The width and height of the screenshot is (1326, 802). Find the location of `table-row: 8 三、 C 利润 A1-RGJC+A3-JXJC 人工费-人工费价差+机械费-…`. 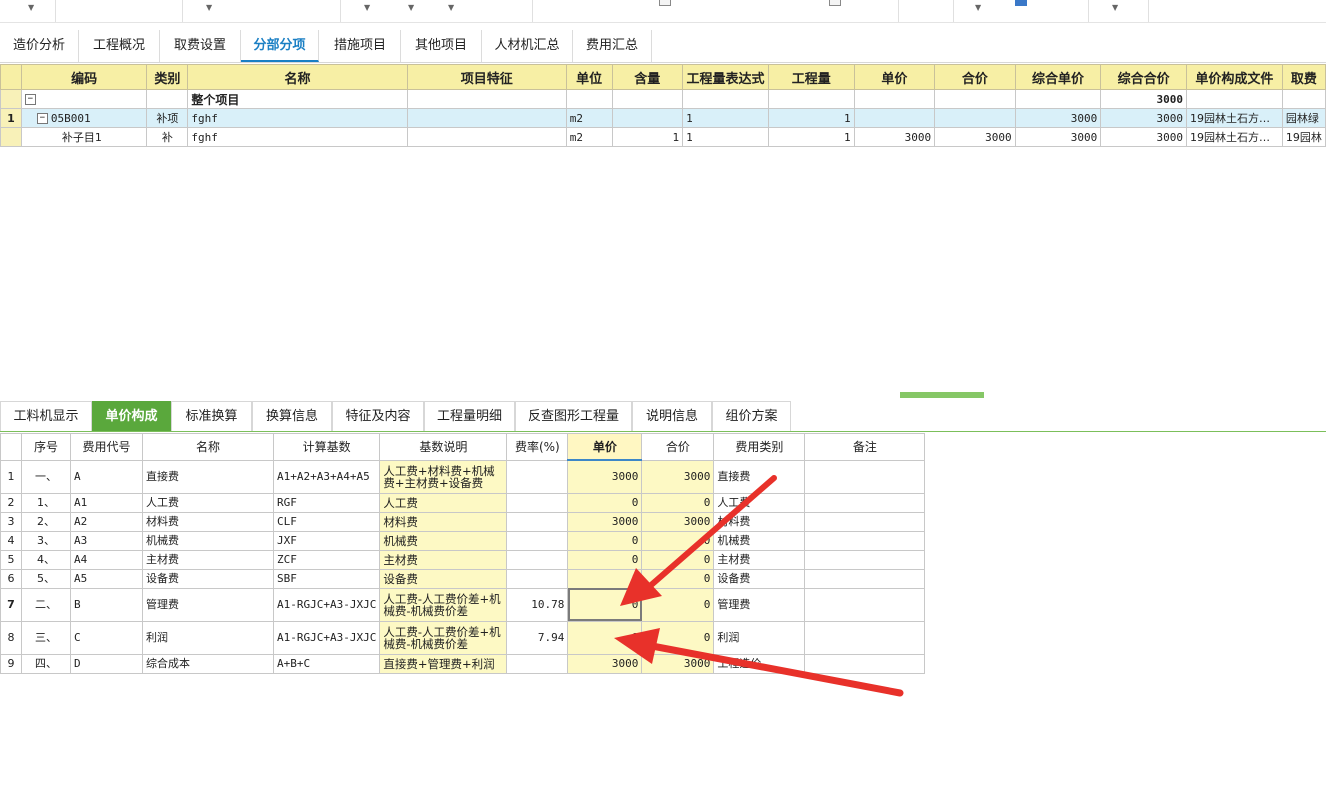

table-row: 8 三、 C 利润 A1-RGJC+A3-JXJC 人工费-人工费价差+机械费-… is located at coordinates (463, 637).